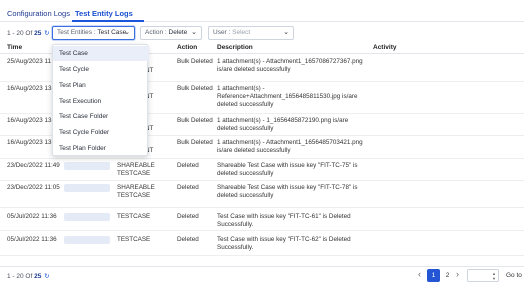 This screenshot has height=284, width=524. What do you see at coordinates (262, 275) in the screenshot?
I see `pagination-footer: 1 - 20 Of 25 ↻ ‹ 1 2 › ▲ ▼ Go to` at bounding box center [262, 275].